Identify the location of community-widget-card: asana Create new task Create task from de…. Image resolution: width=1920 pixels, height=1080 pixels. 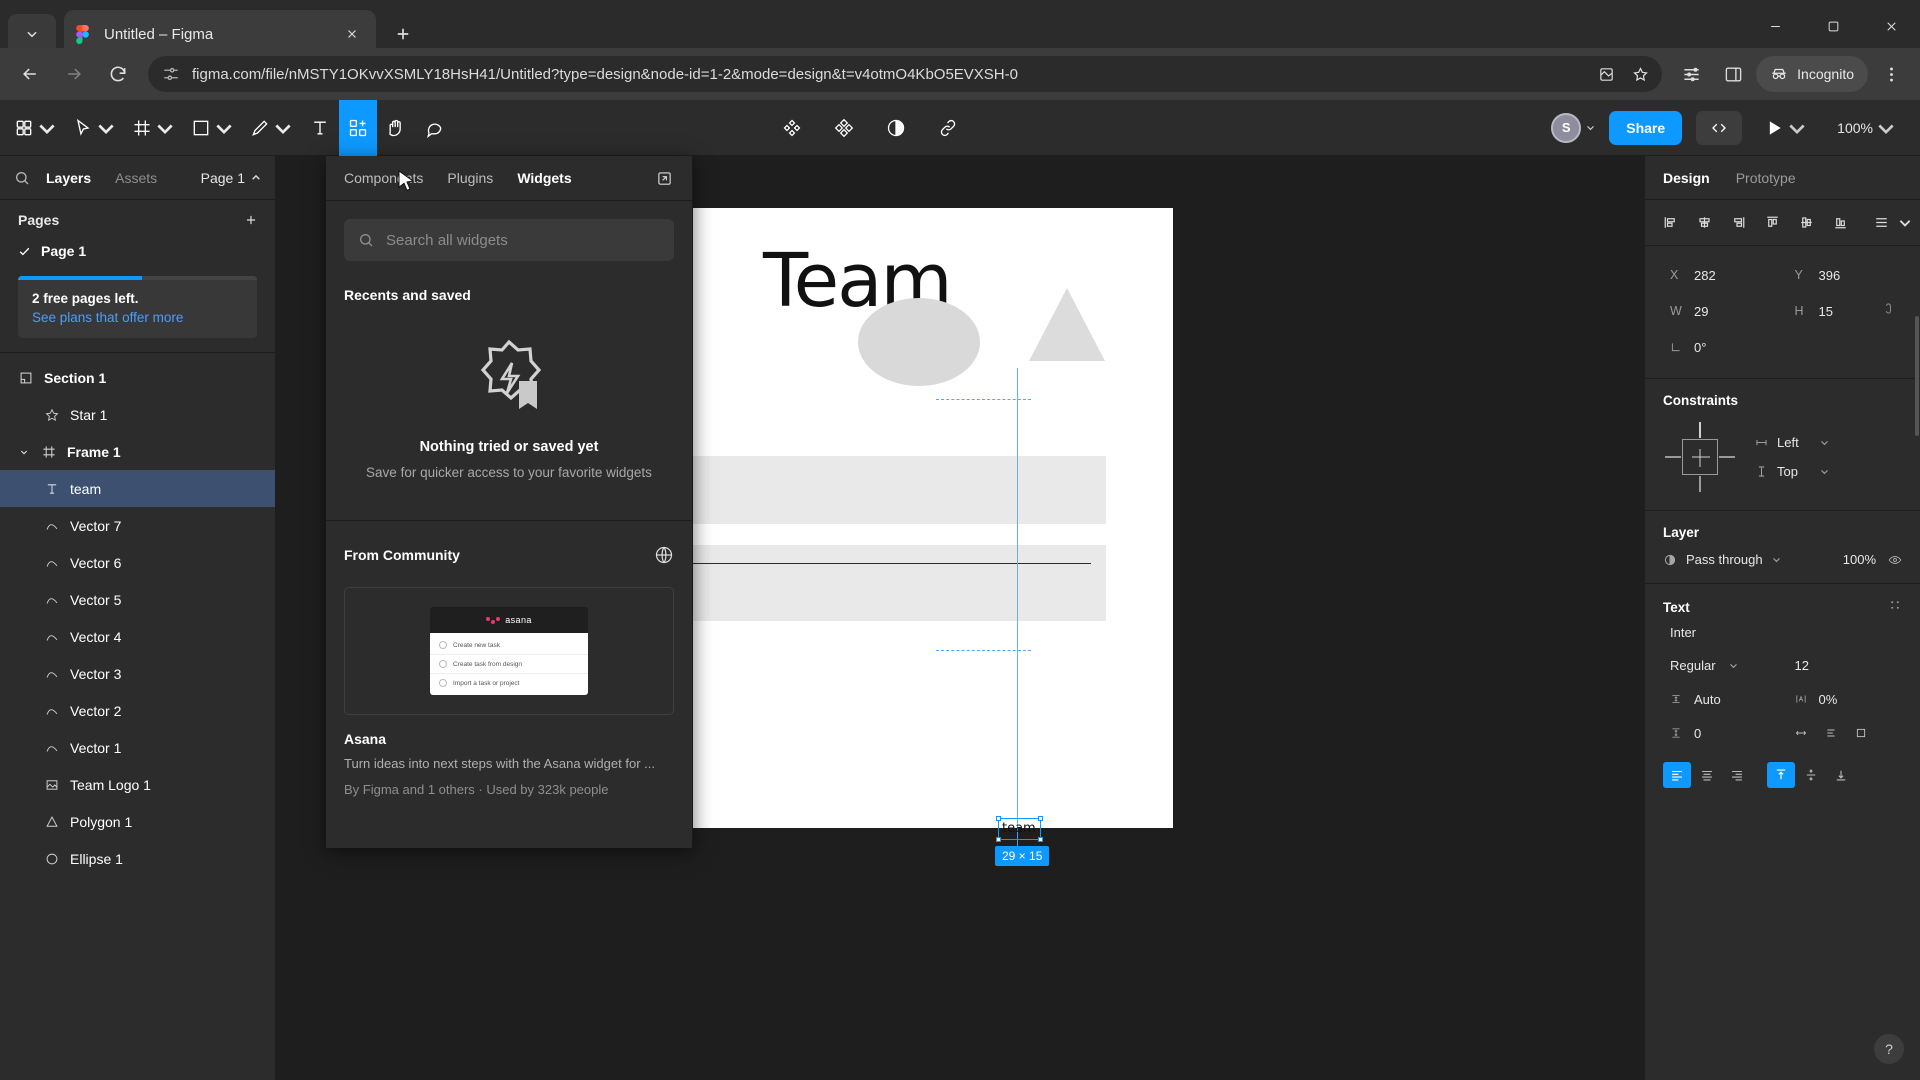
(509, 692).